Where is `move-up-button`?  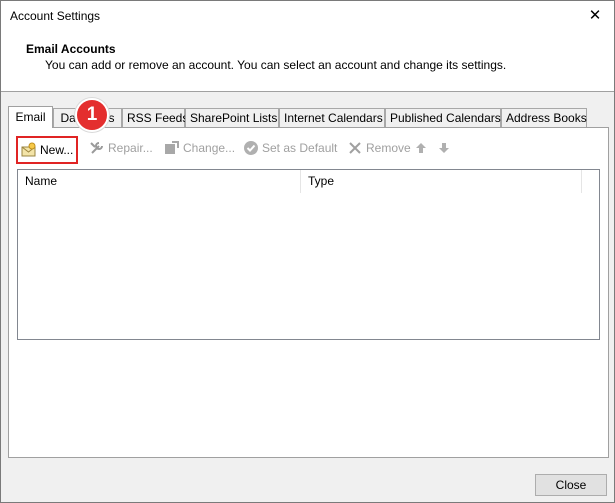
move-up-button is located at coordinates (422, 148).